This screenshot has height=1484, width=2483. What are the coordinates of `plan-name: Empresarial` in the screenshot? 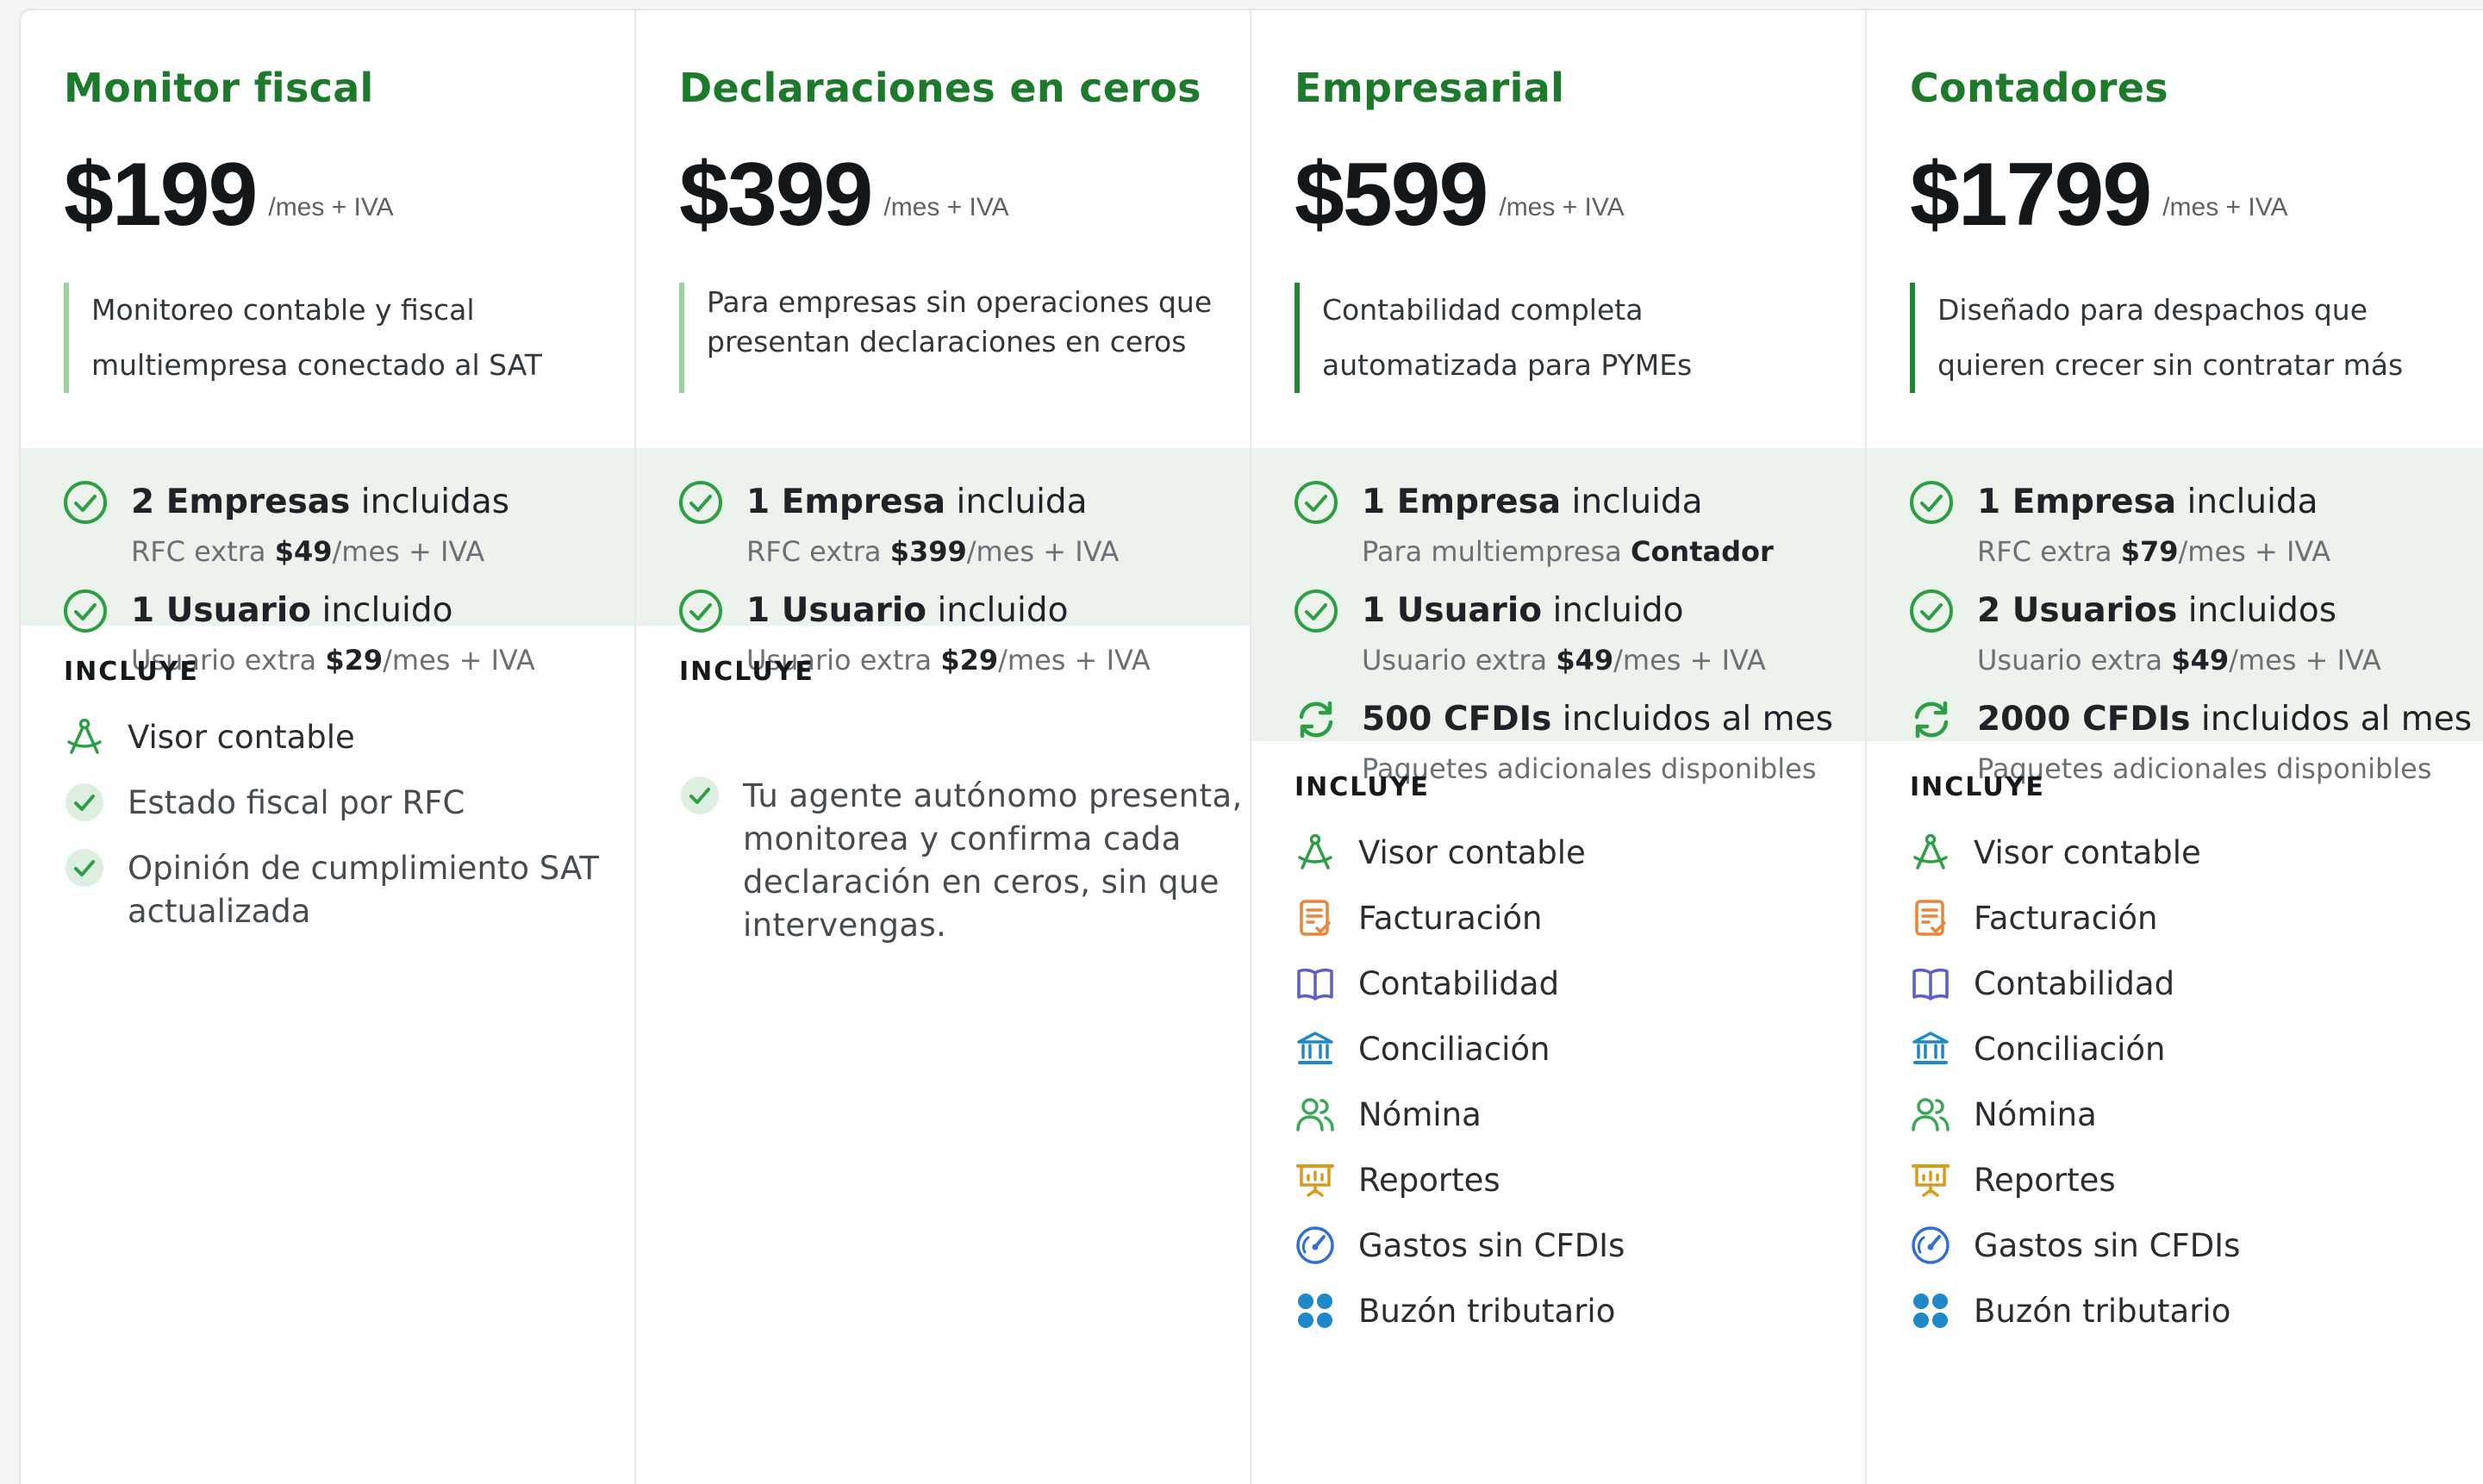 It's located at (1430, 88).